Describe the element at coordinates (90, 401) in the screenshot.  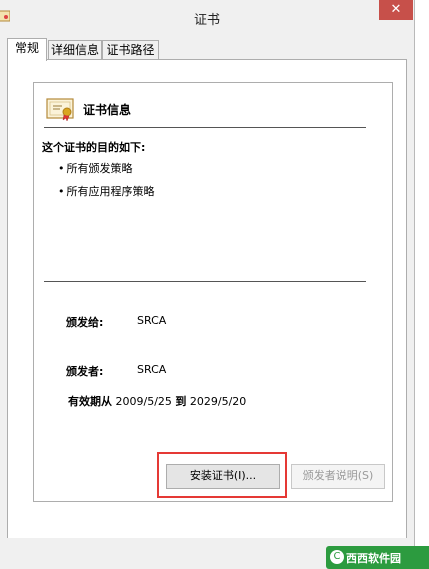
I see `valid-from-label: 有效期从` at that location.